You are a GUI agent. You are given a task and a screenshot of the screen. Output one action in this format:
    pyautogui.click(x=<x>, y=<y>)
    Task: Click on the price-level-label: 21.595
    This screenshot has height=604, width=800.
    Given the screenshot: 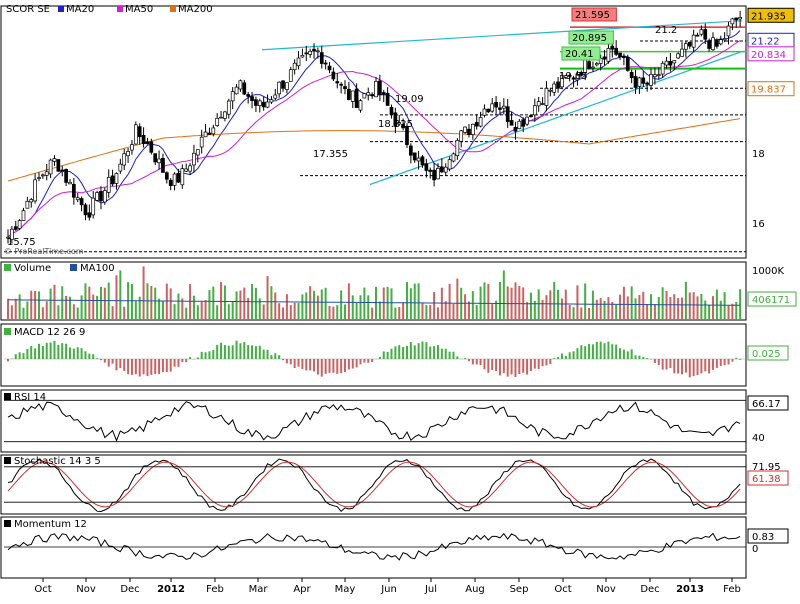 What is the action you would take?
    pyautogui.click(x=592, y=15)
    